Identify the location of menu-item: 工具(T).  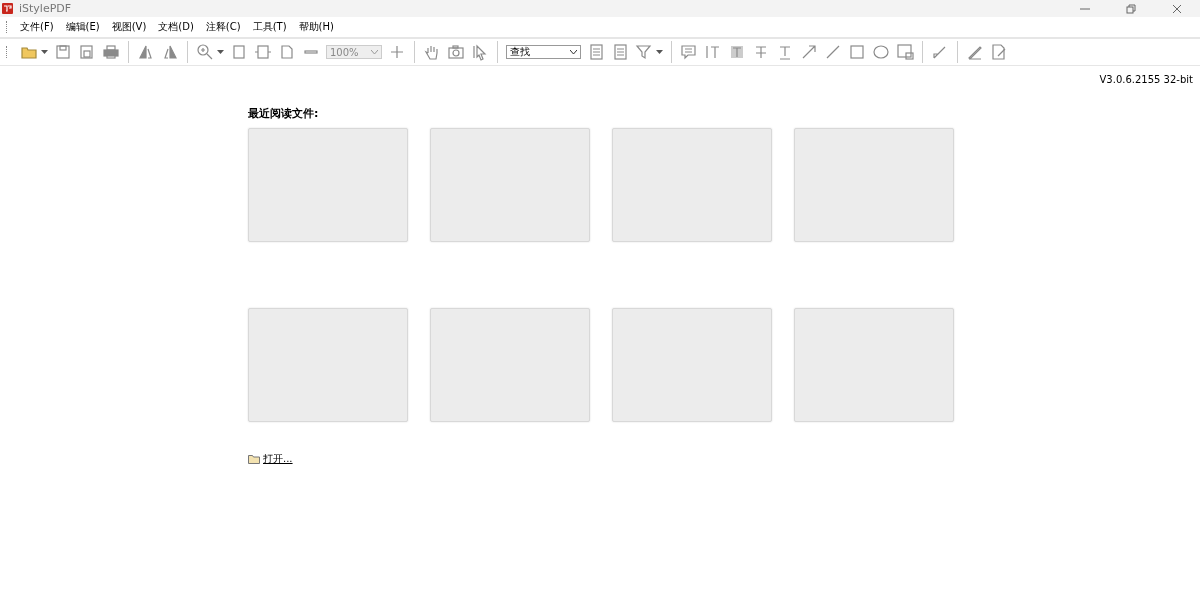
(269, 27).